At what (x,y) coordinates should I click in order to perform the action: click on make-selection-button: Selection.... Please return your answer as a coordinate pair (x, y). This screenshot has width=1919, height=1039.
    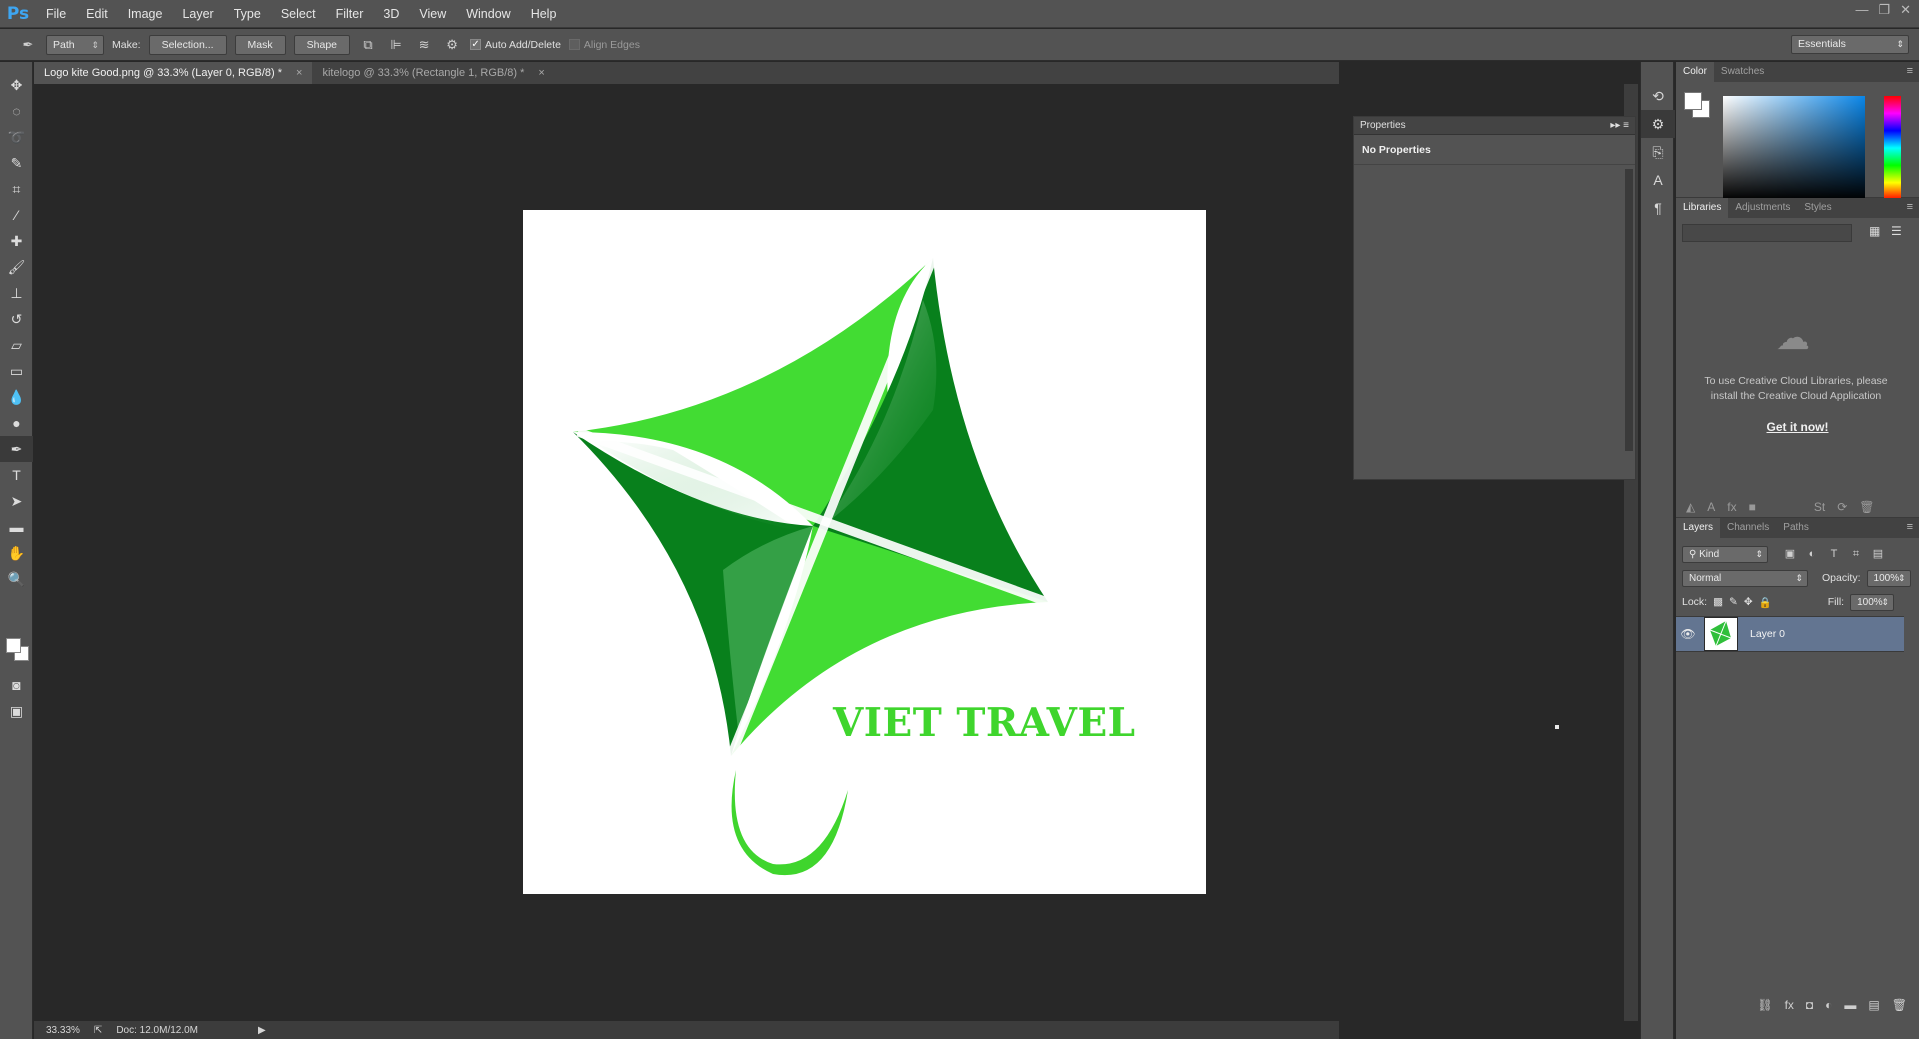
    Looking at the image, I should click on (187, 44).